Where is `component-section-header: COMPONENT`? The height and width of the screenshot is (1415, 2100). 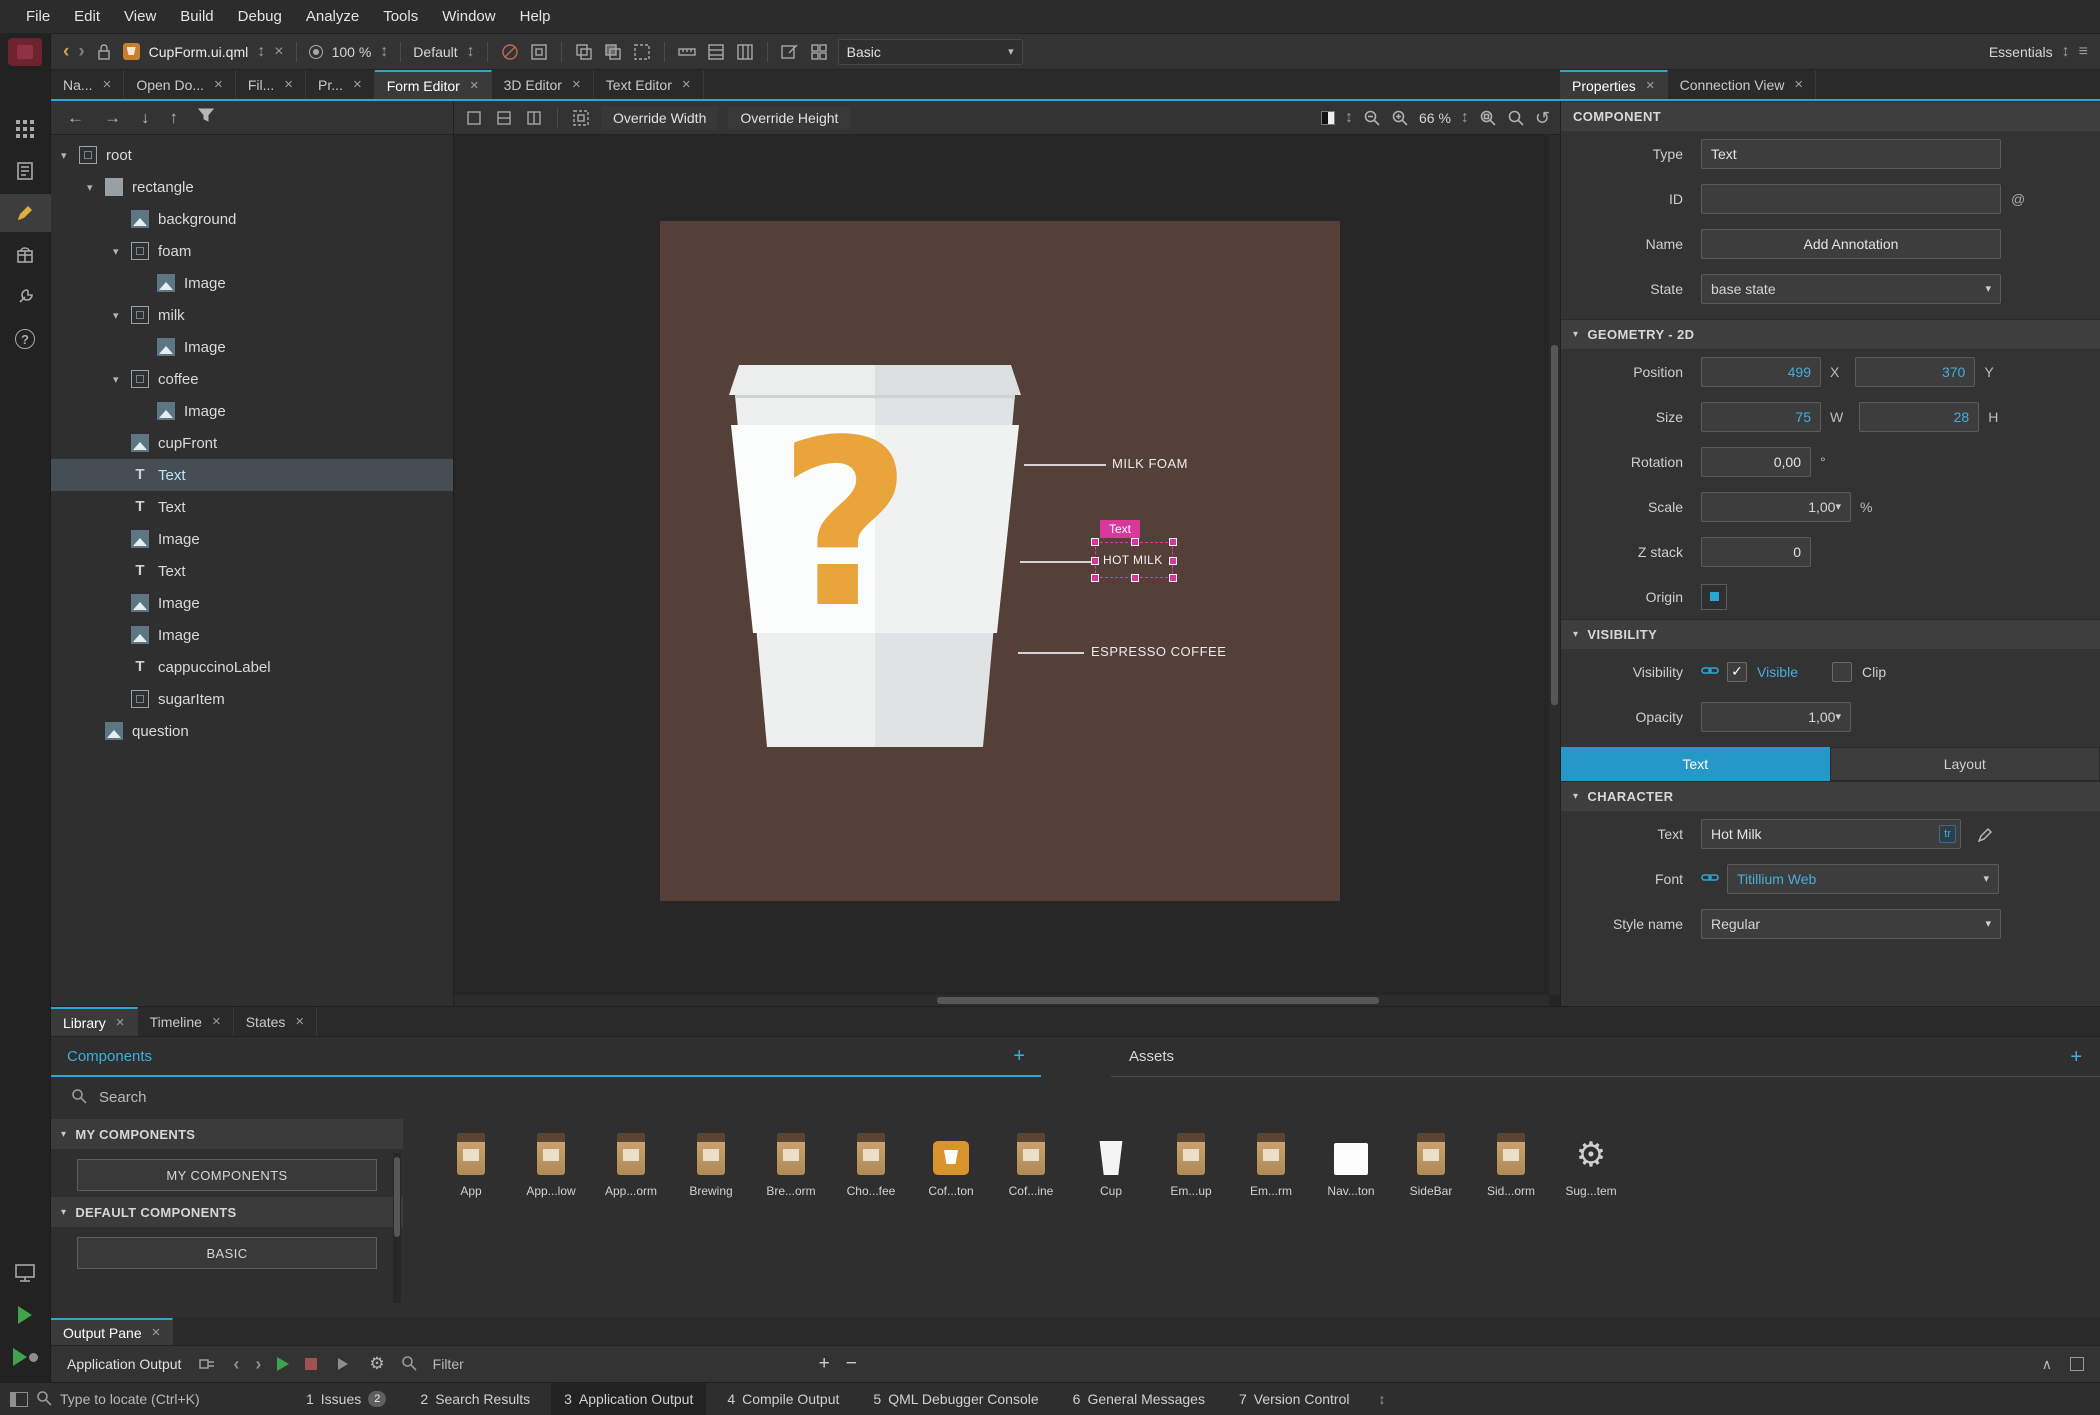 component-section-header: COMPONENT is located at coordinates (1830, 116).